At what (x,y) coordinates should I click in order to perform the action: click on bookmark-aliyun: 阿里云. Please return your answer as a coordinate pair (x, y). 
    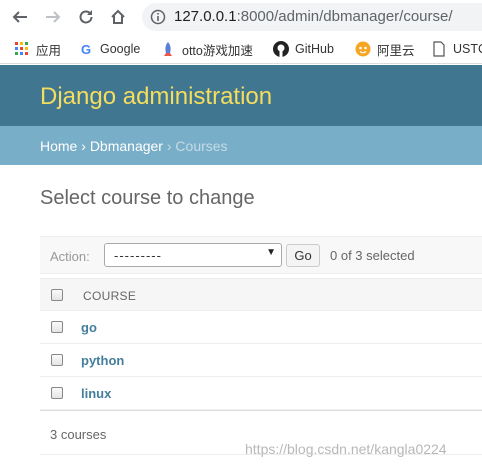
    Looking at the image, I should click on (385, 49).